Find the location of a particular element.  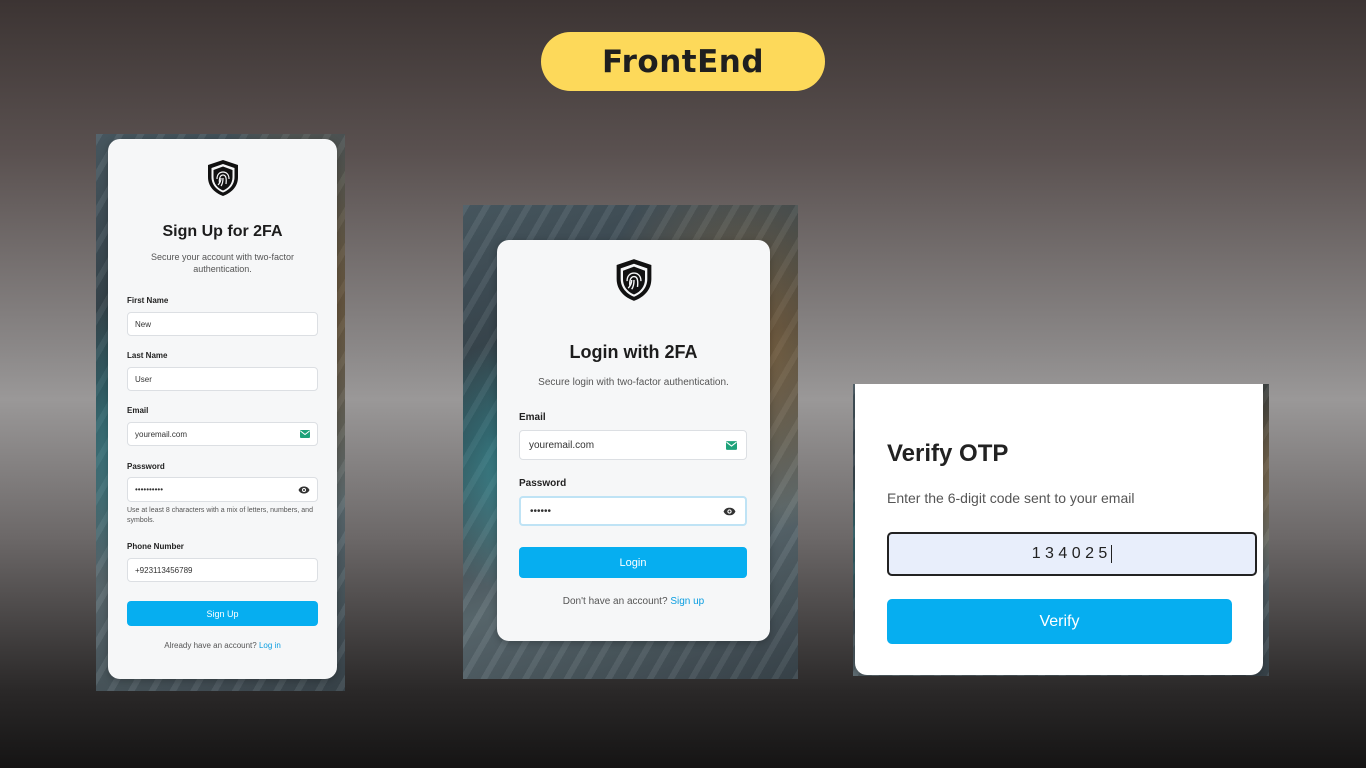

signup-link: Sign up is located at coordinates (687, 601).